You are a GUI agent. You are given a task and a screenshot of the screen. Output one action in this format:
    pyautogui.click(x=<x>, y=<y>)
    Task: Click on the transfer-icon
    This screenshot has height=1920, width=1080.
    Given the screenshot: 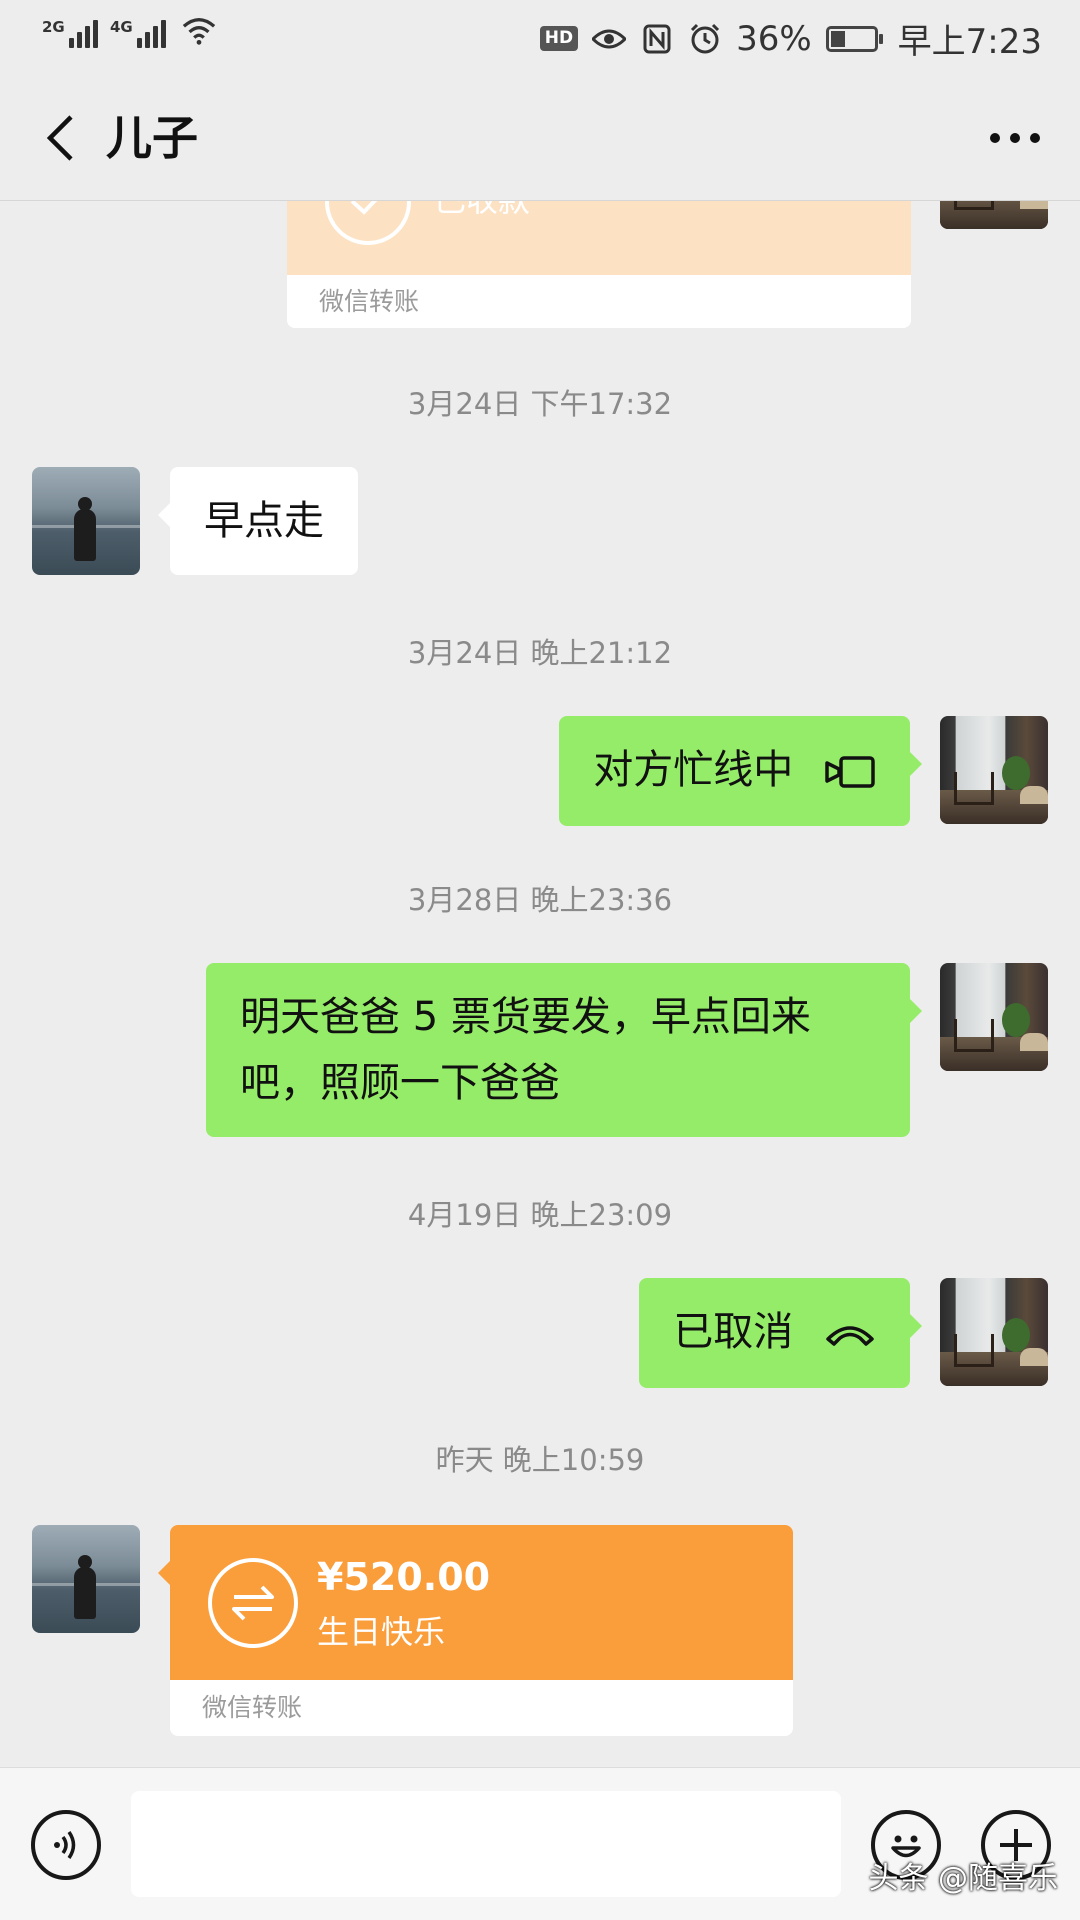 What is the action you would take?
    pyautogui.click(x=253, y=1603)
    